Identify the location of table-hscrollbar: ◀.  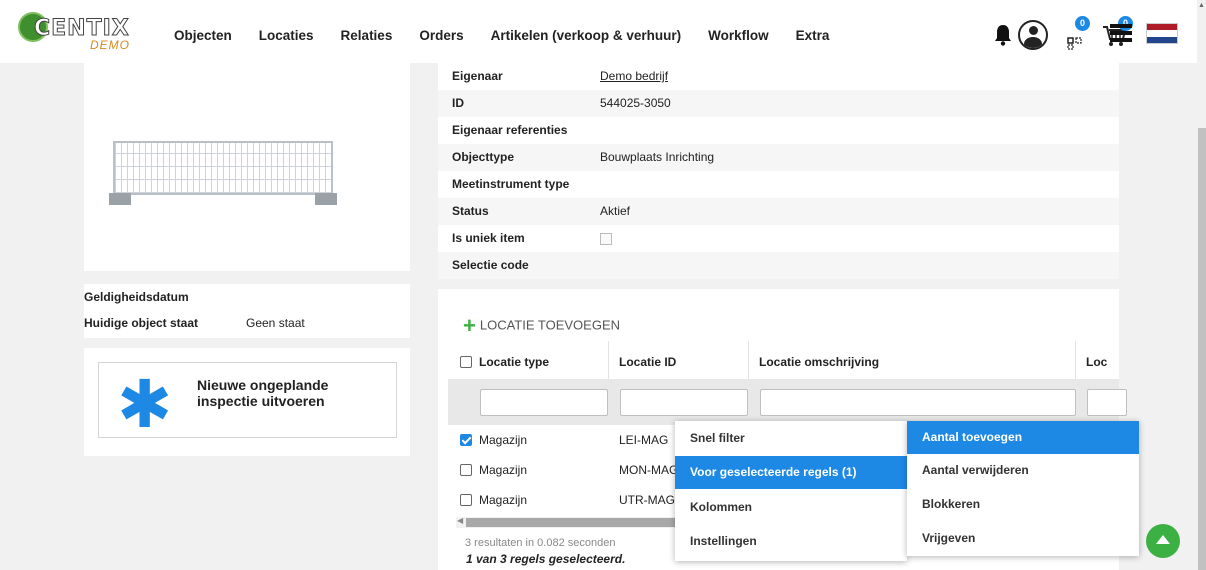
(576, 522).